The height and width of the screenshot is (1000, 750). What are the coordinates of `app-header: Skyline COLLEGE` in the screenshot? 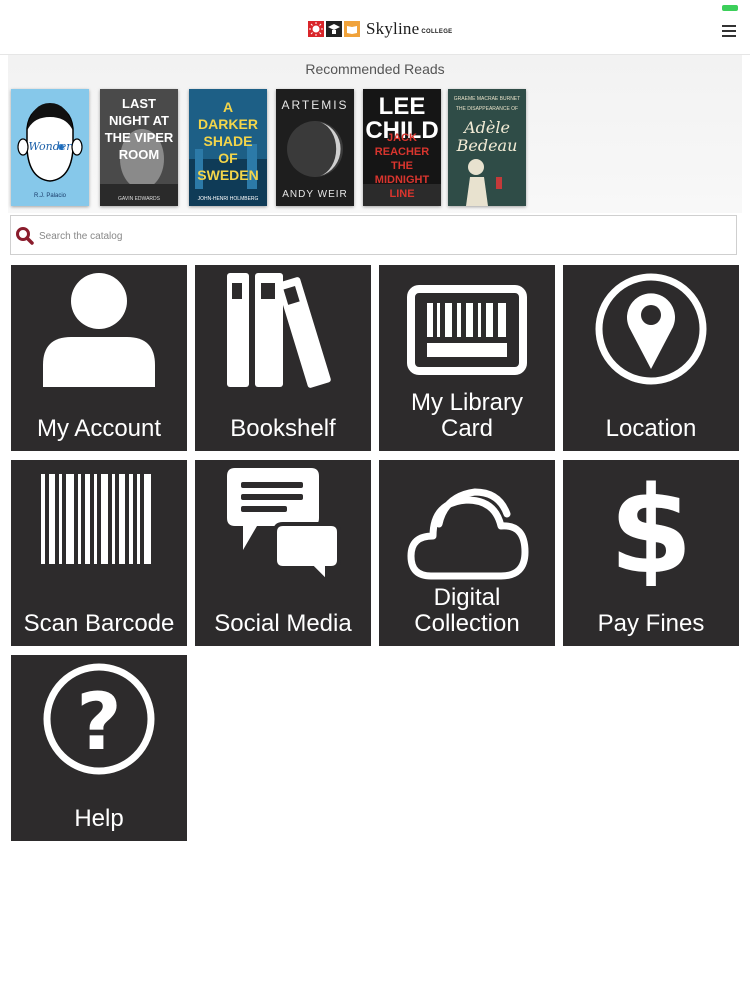 It's located at (375, 27).